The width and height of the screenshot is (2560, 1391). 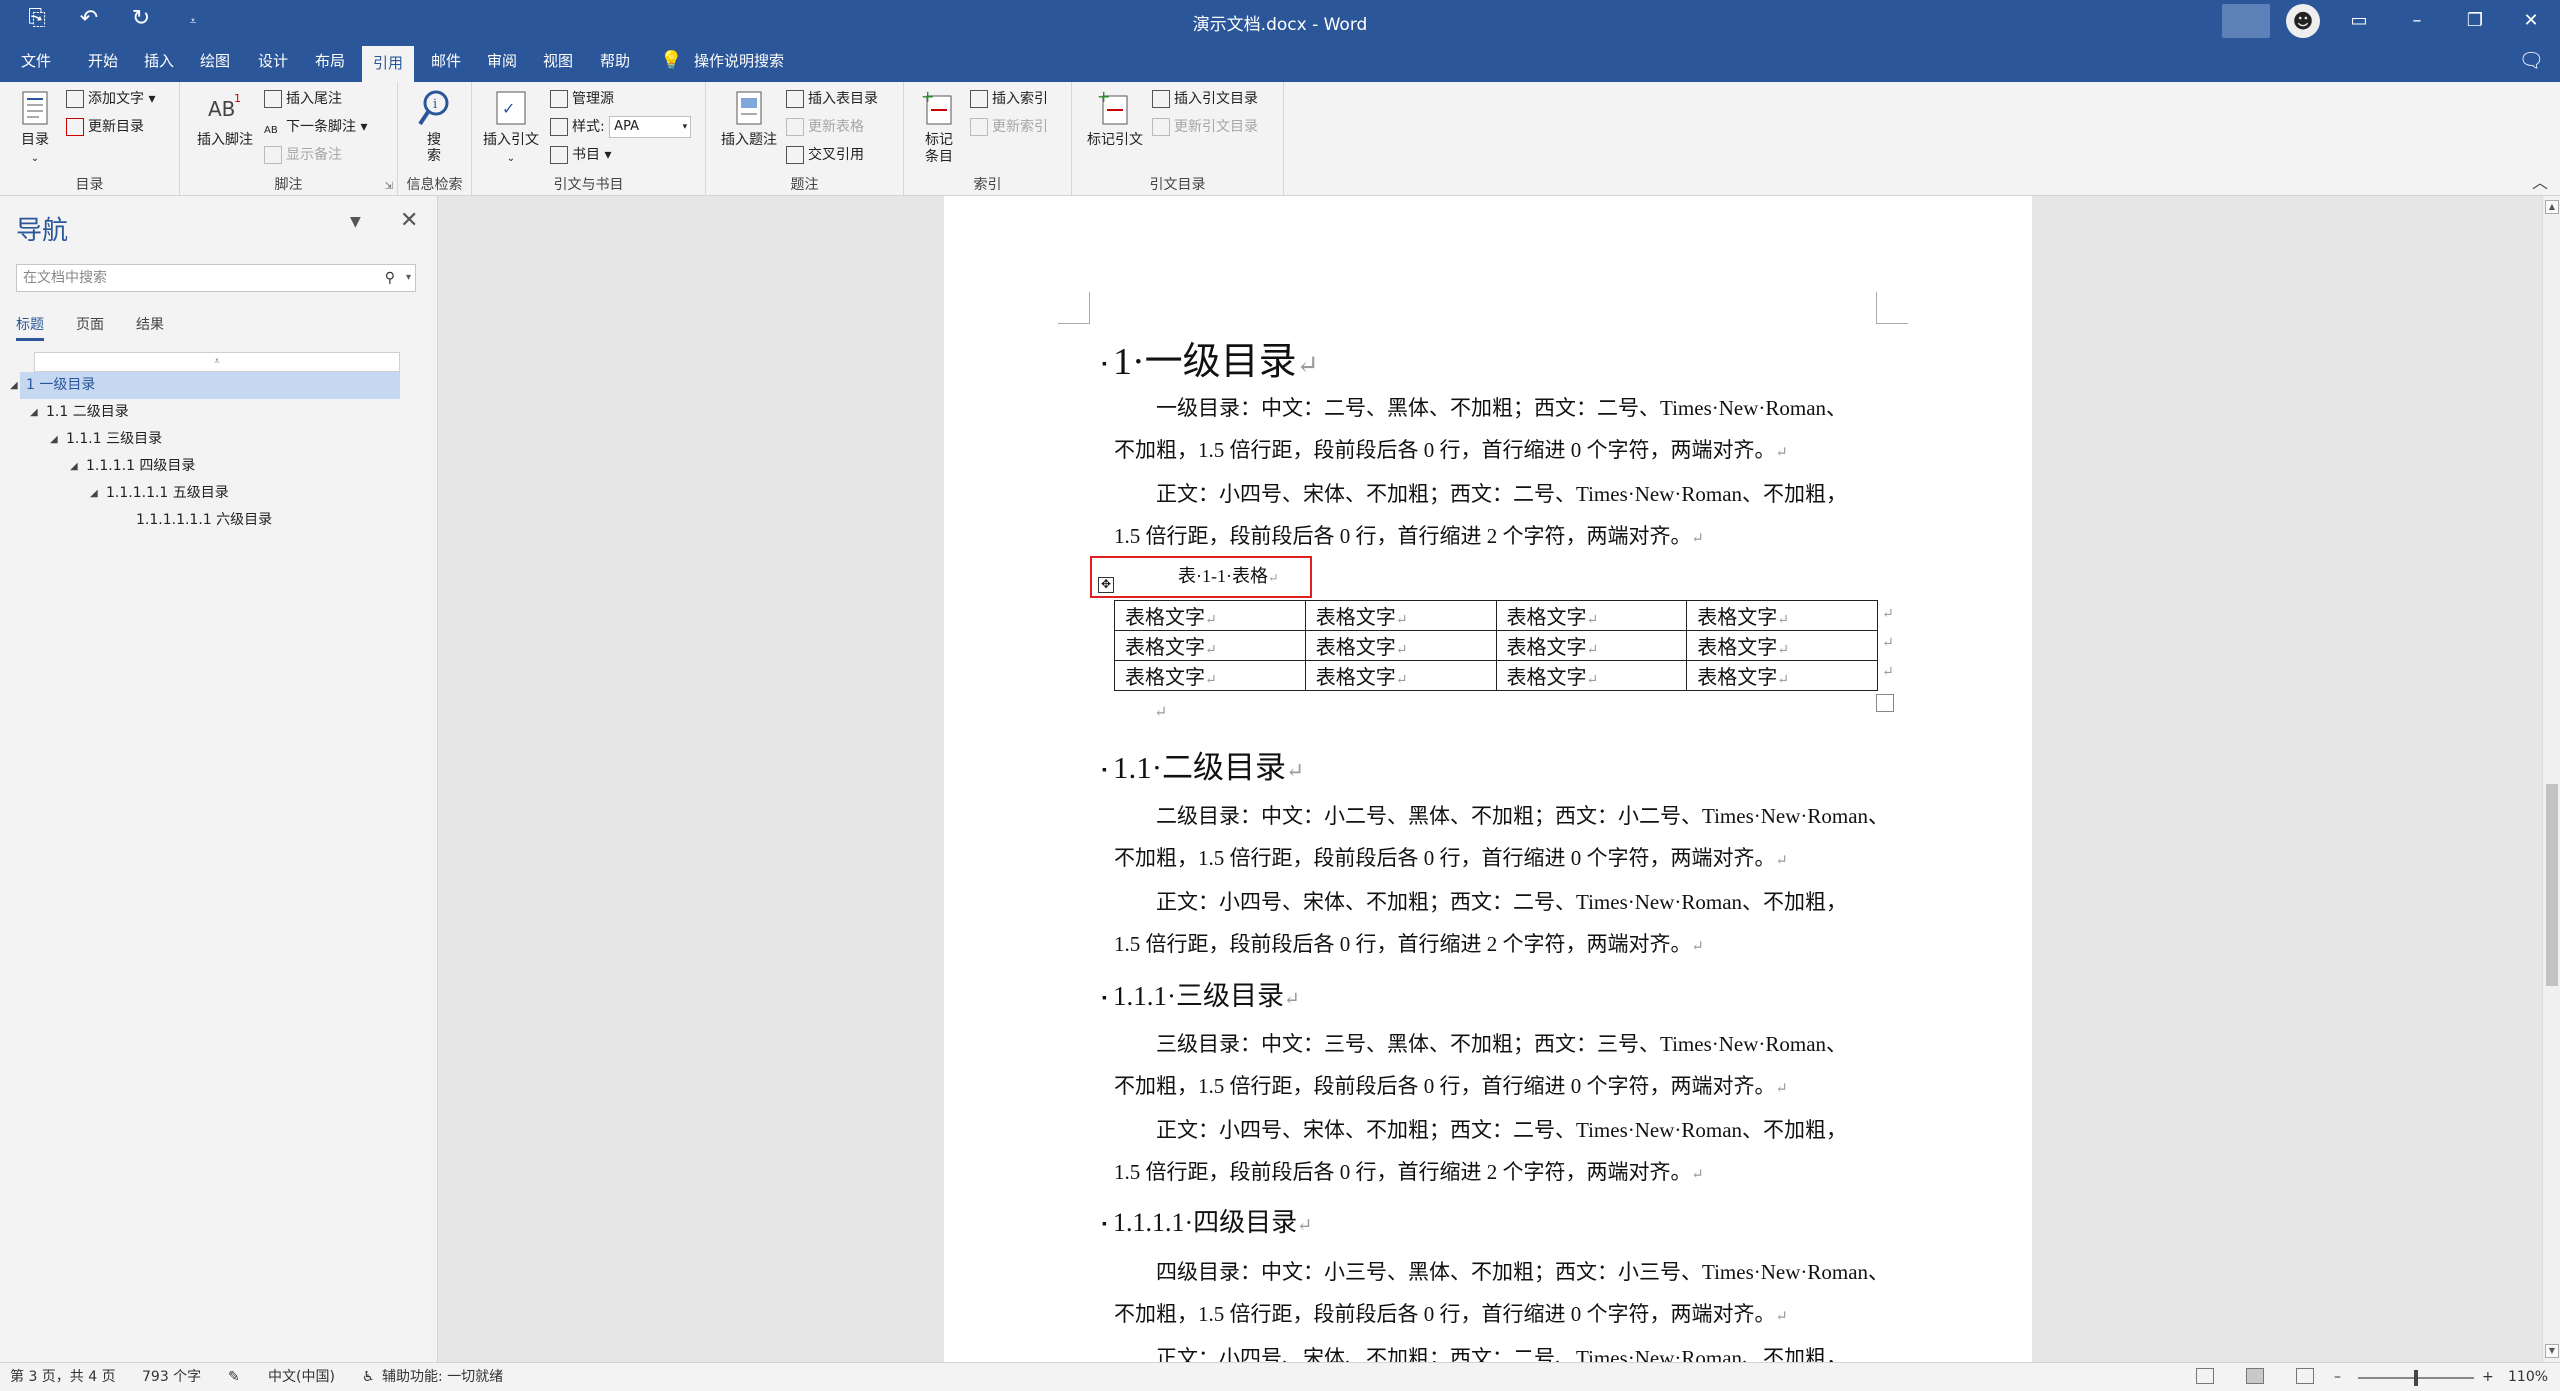 I want to click on proofing-icon: ✎, so click(x=234, y=1377).